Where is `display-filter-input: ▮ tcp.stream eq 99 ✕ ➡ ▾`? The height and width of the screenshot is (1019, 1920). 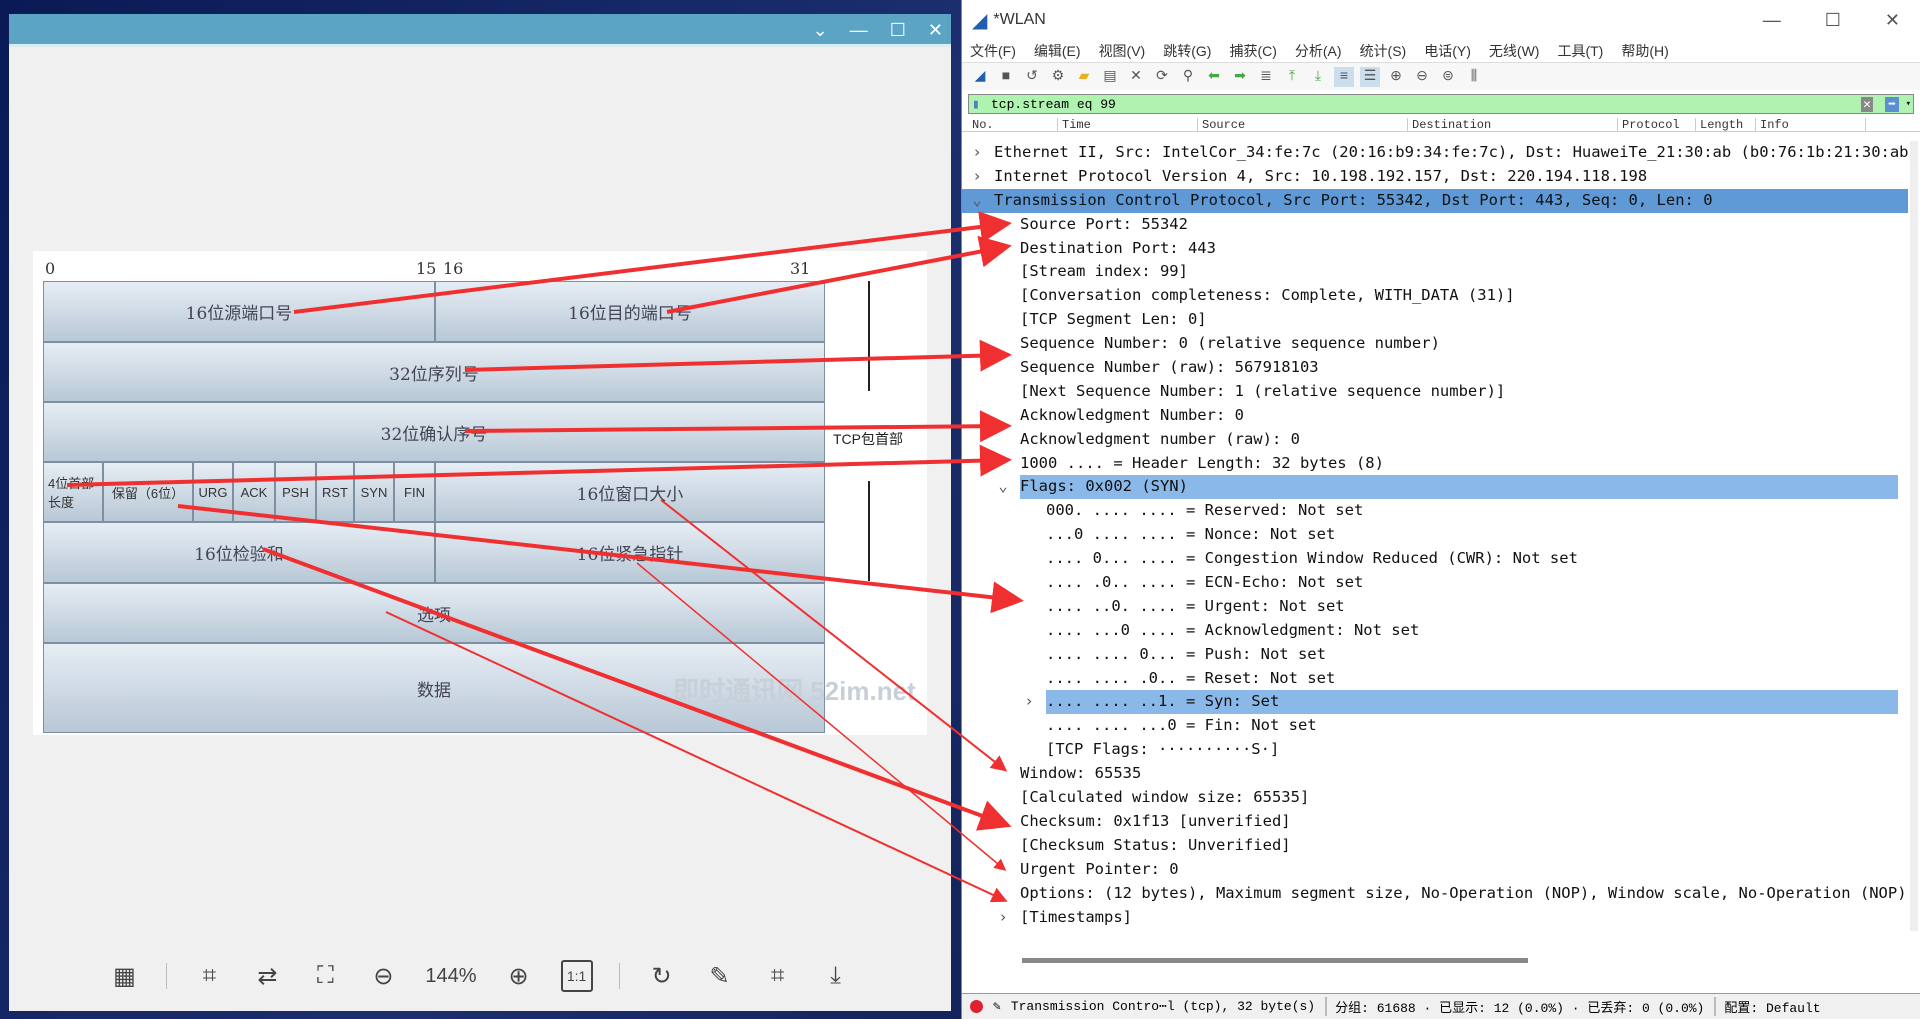
display-filter-input: ▮ tcp.stream eq 99 ✕ ➡ ▾ is located at coordinates (1441, 104).